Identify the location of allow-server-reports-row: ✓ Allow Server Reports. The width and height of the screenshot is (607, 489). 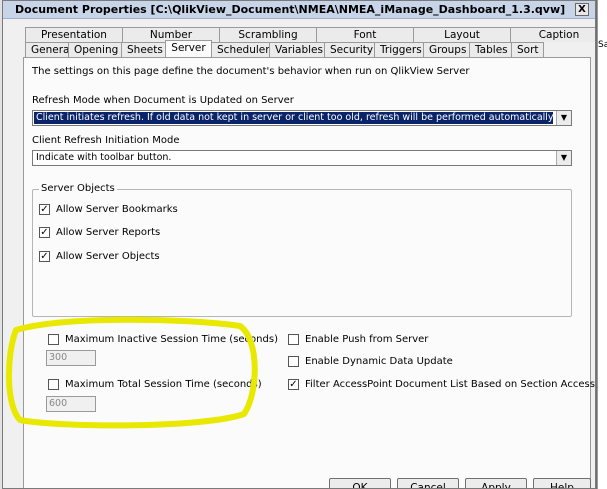
(99, 232).